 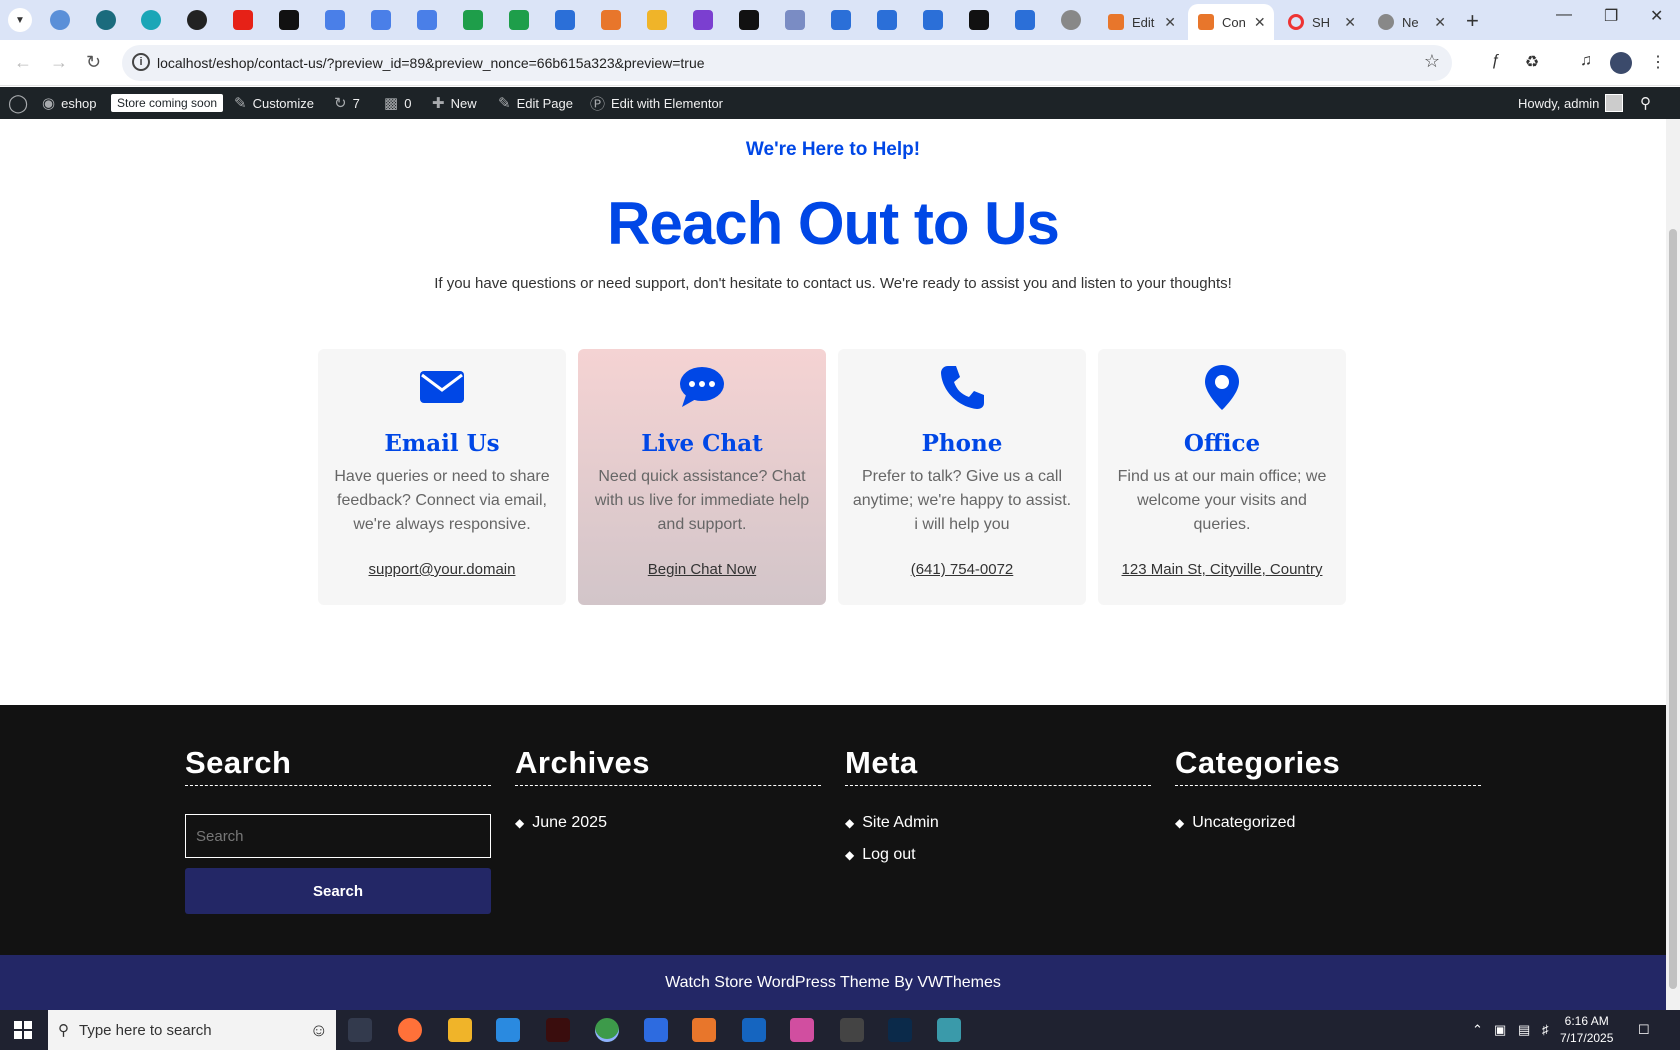 I want to click on site-name-link: ◉ eshop, so click(x=69, y=103).